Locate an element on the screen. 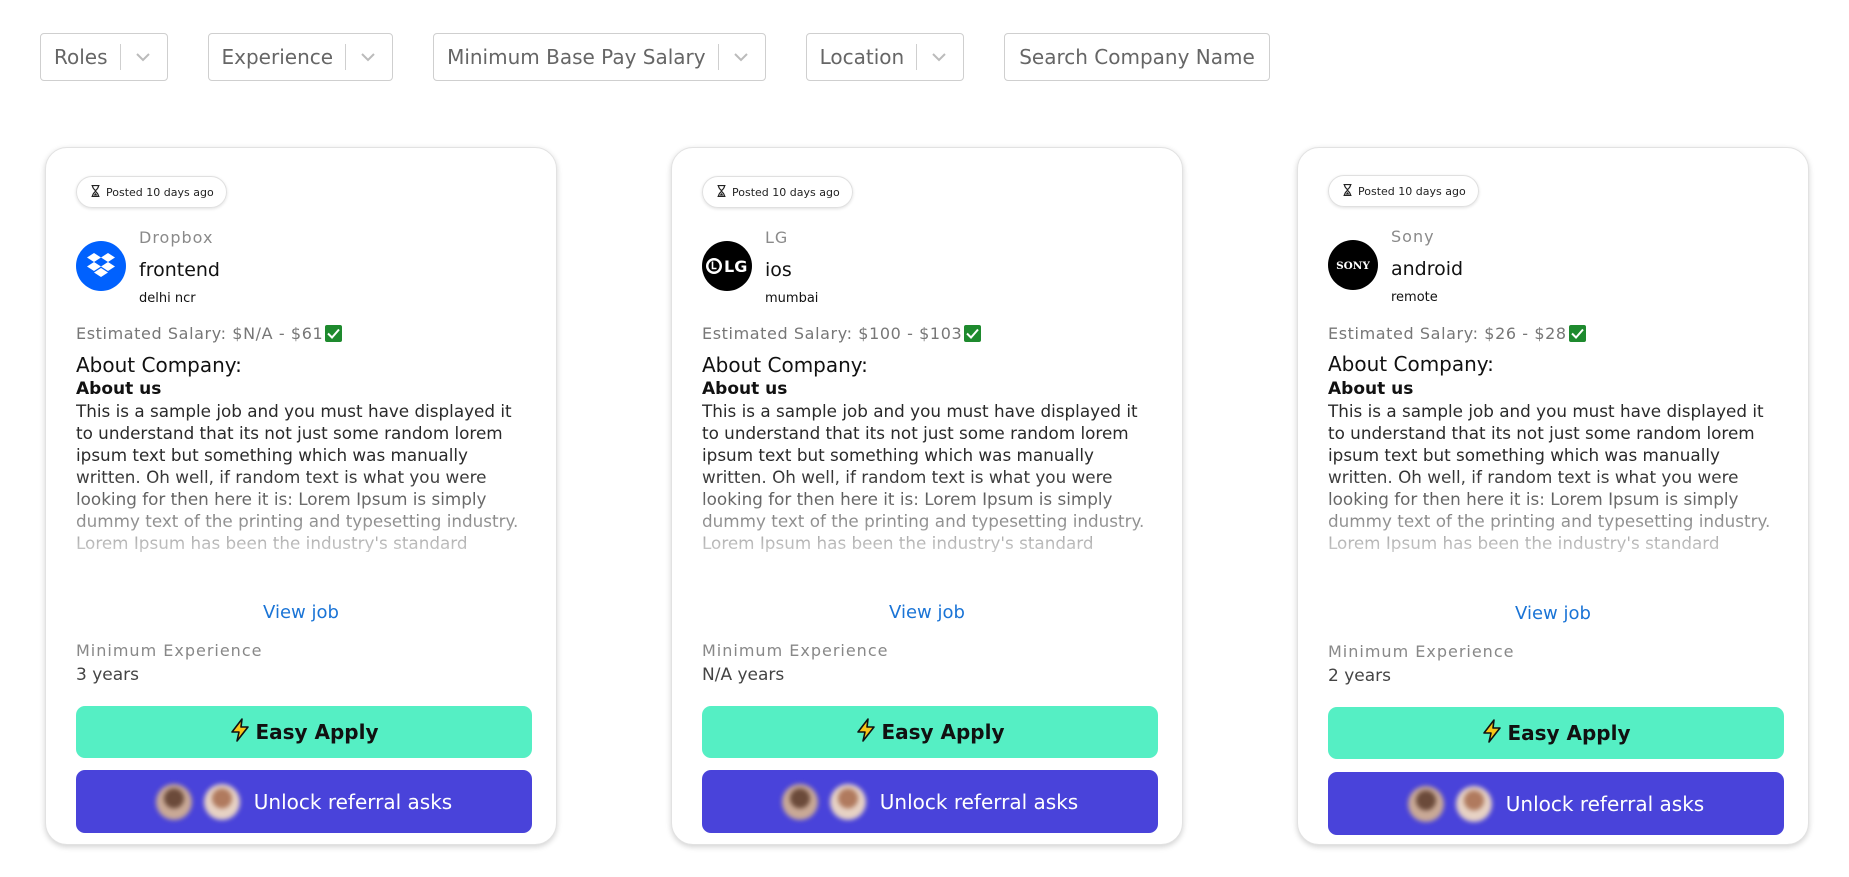 The height and width of the screenshot is (877, 1849). sony-logo: SONY is located at coordinates (1353, 265).